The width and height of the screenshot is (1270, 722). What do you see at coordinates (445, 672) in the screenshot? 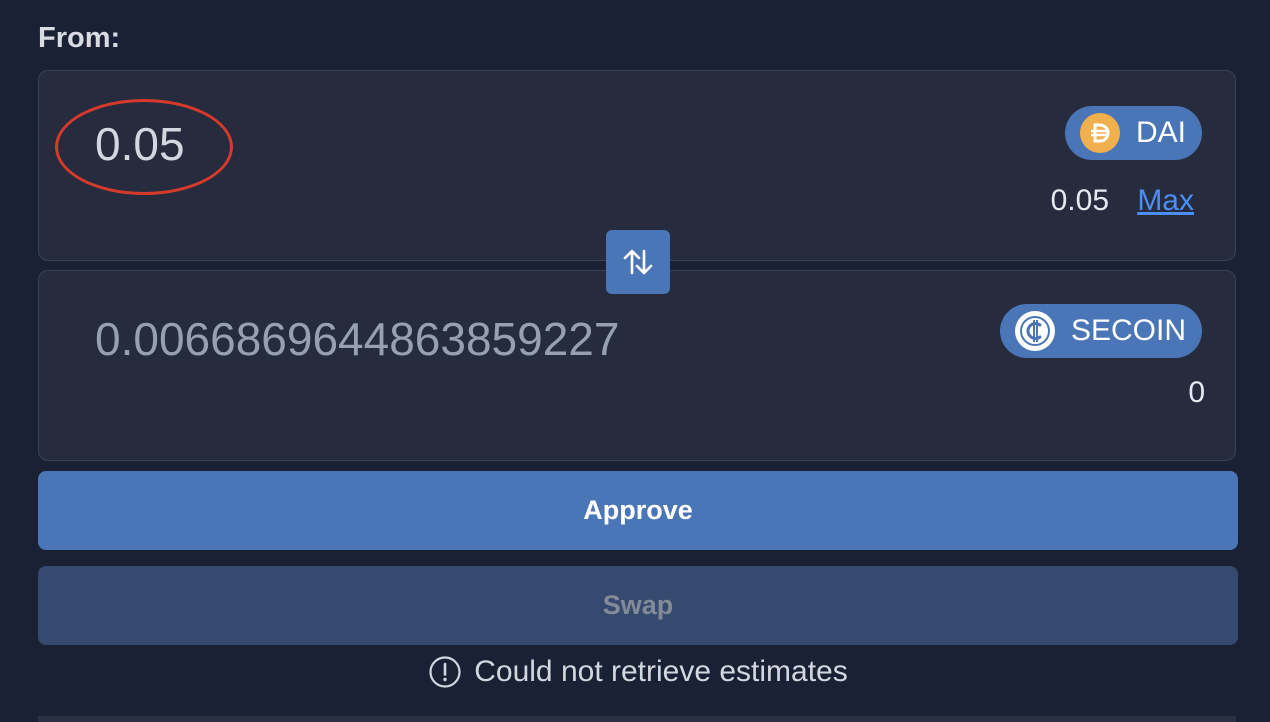
I see `info-circle-icon` at bounding box center [445, 672].